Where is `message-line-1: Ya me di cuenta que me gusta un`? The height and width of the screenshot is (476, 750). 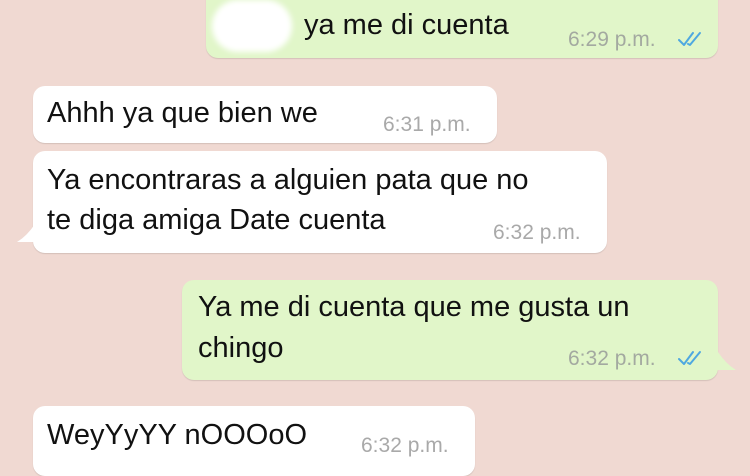 message-line-1: Ya me di cuenta que me gusta un is located at coordinates (414, 307).